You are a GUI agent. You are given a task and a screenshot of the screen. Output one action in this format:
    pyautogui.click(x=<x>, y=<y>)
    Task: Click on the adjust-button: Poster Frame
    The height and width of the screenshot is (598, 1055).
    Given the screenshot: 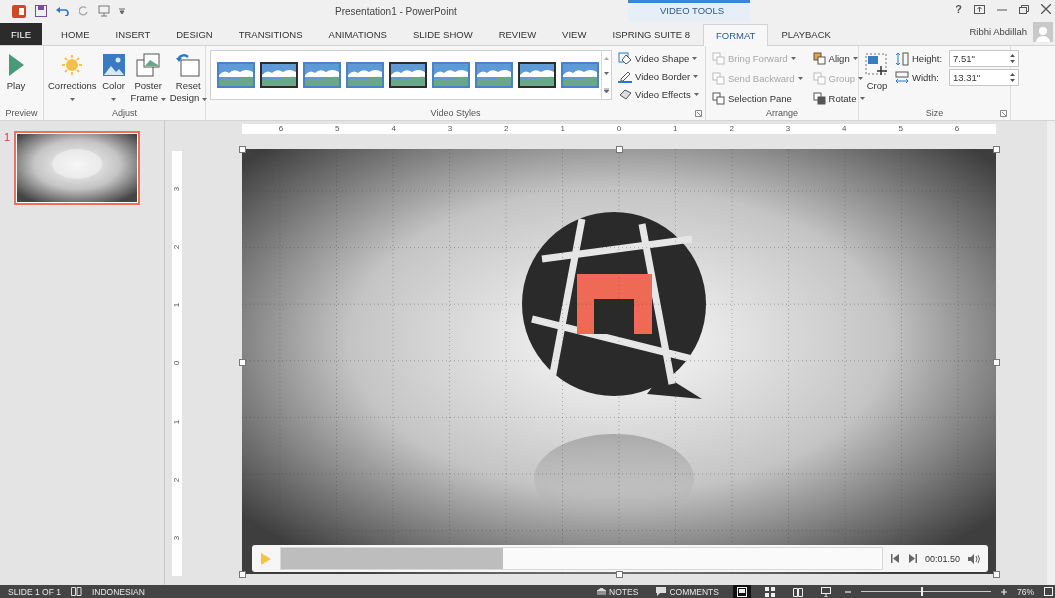 What is the action you would take?
    pyautogui.click(x=148, y=79)
    